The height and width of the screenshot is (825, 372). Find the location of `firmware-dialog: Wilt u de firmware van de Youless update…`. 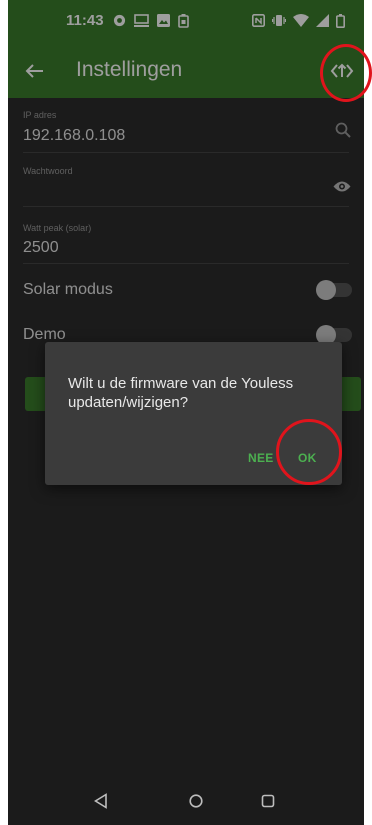

firmware-dialog: Wilt u de firmware van de Youless update… is located at coordinates (193, 413).